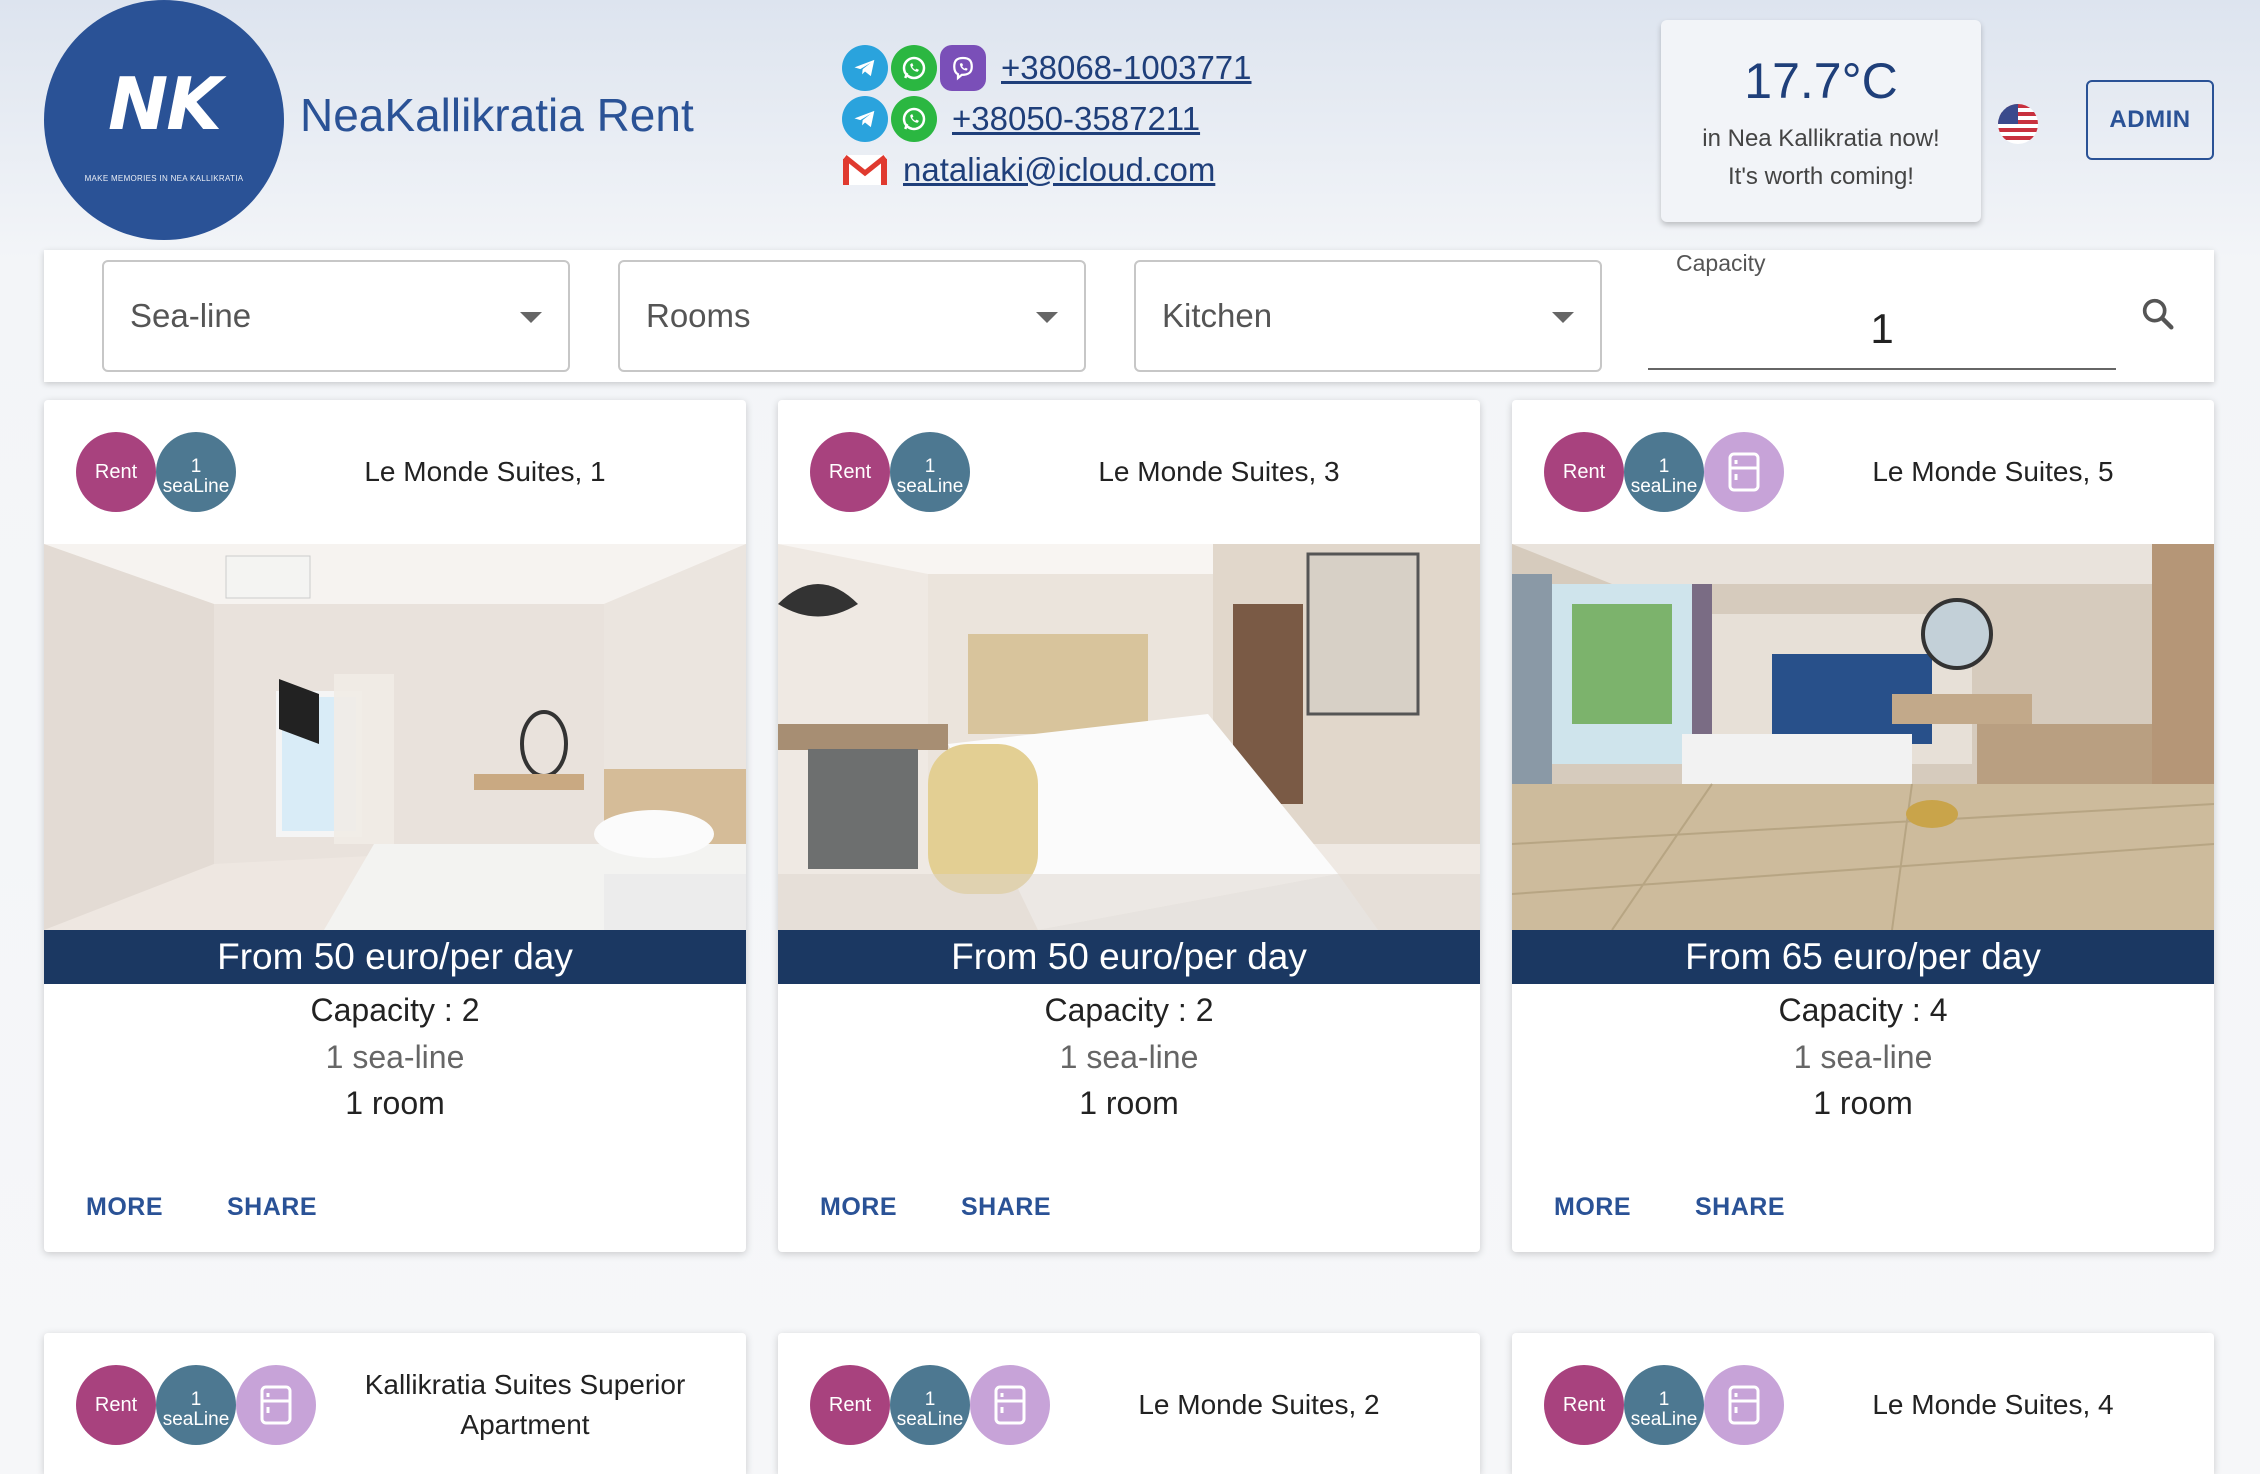 The height and width of the screenshot is (1474, 2260). I want to click on card-header: Rent 1 seaLine Le Monde Suites, 4, so click(1863, 1403).